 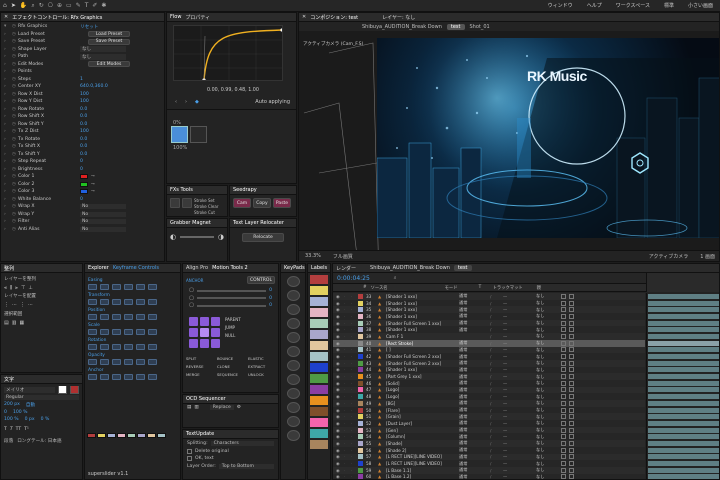 What do you see at coordinates (594, 5) in the screenshot?
I see `menu-item: ヘルプ` at bounding box center [594, 5].